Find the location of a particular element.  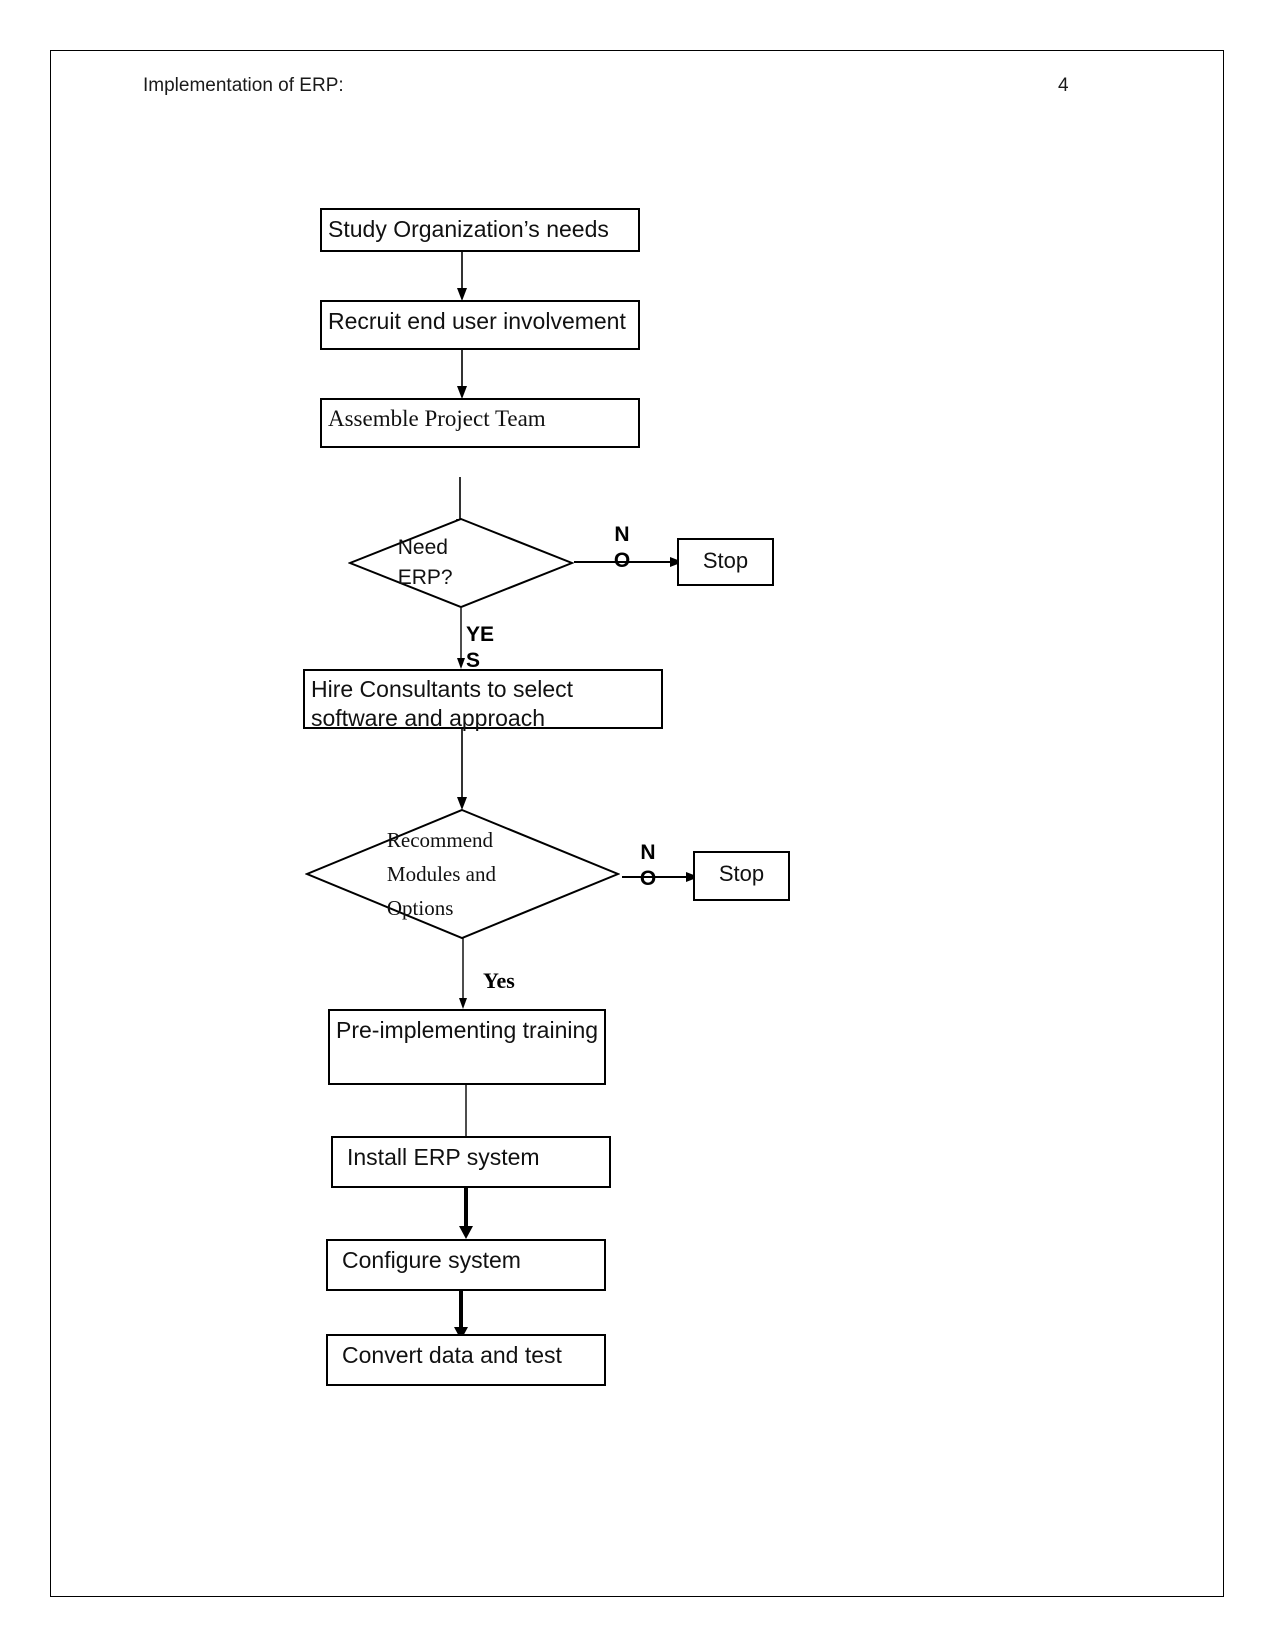

flow-decision-need-erp: Need ERP? is located at coordinates (461, 563).